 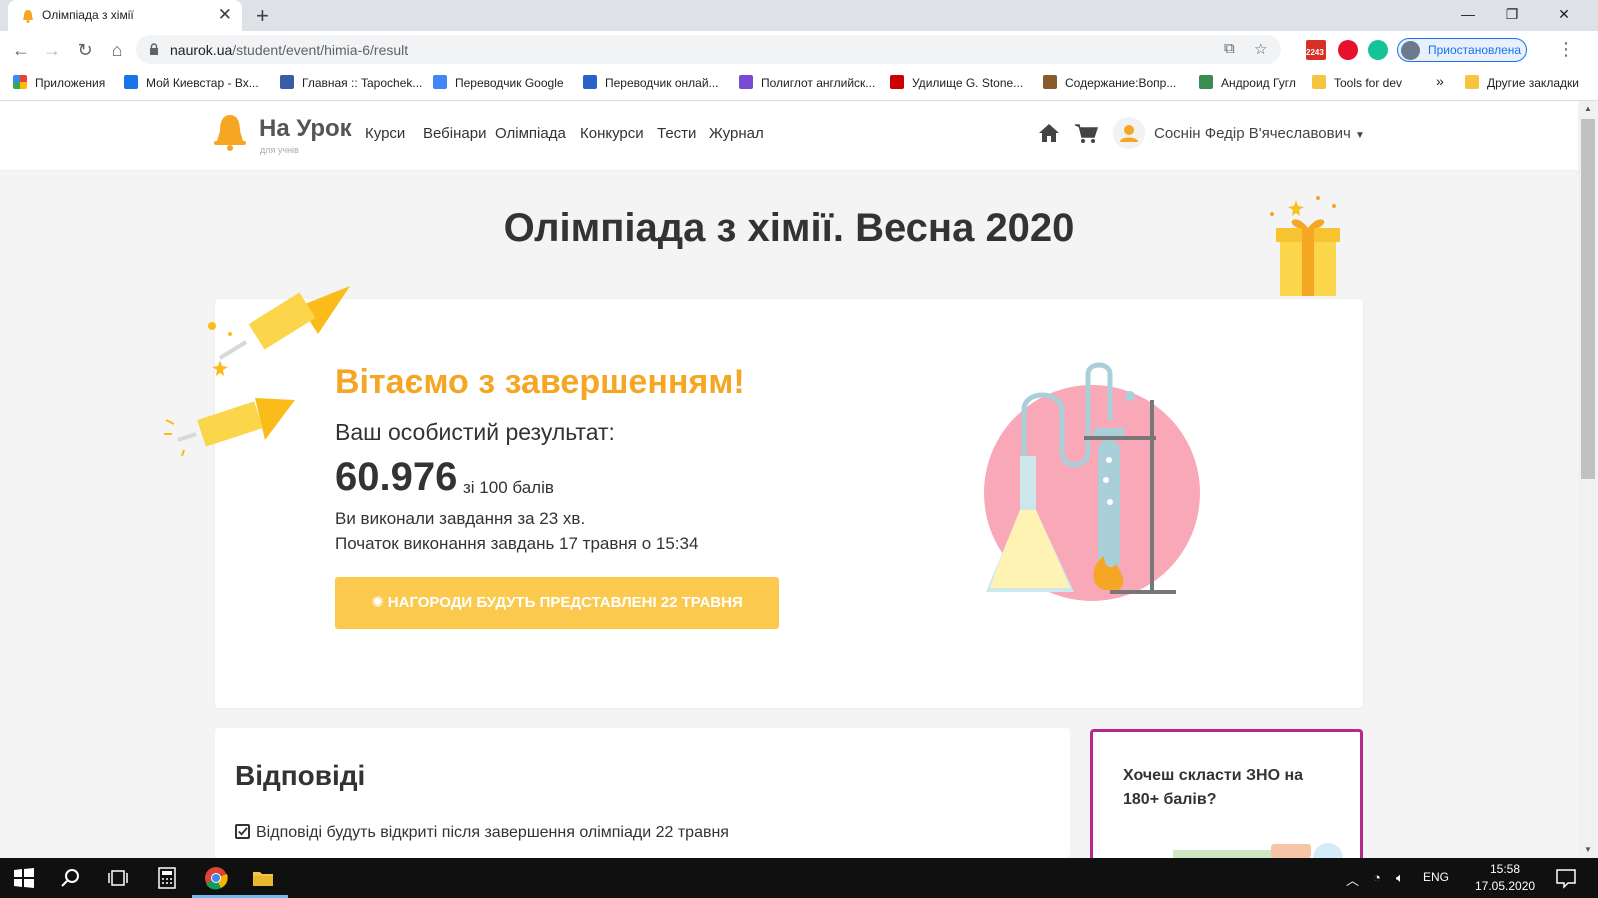 What do you see at coordinates (498, 84) in the screenshot?
I see `bookmark-item: Переводчик Google` at bounding box center [498, 84].